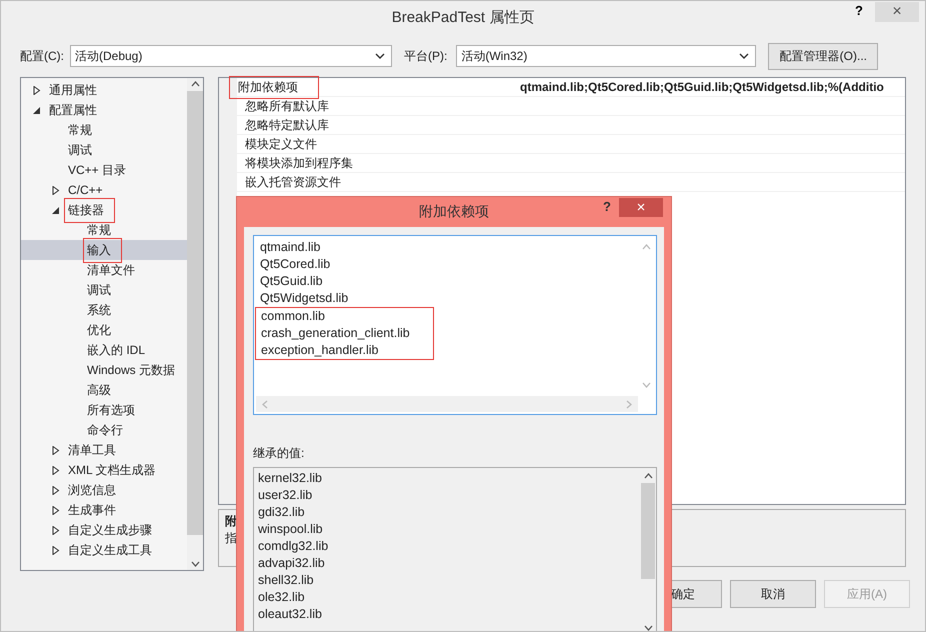 This screenshot has height=632, width=926. What do you see at coordinates (286, 580) in the screenshot?
I see `library-entry: shell32.lib` at bounding box center [286, 580].